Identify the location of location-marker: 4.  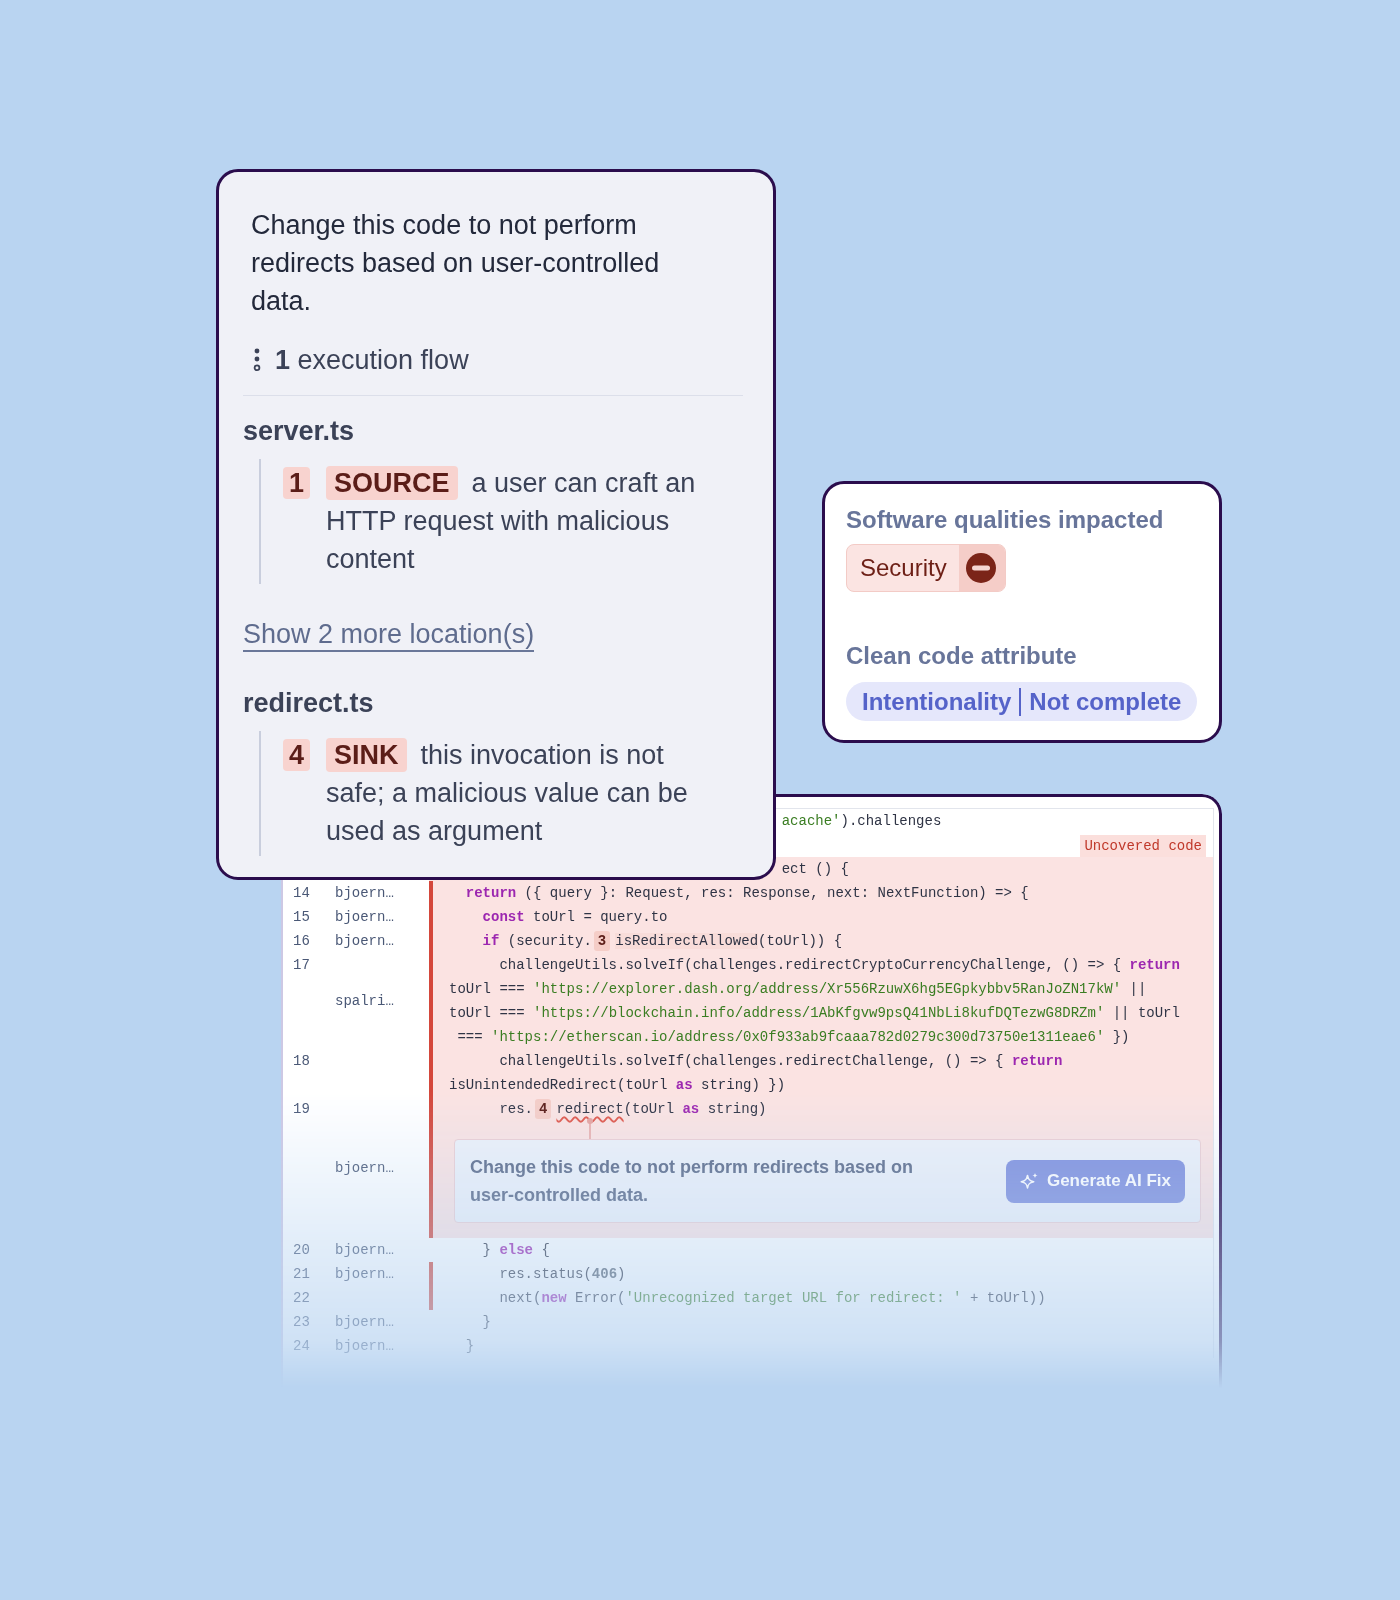
(543, 1109).